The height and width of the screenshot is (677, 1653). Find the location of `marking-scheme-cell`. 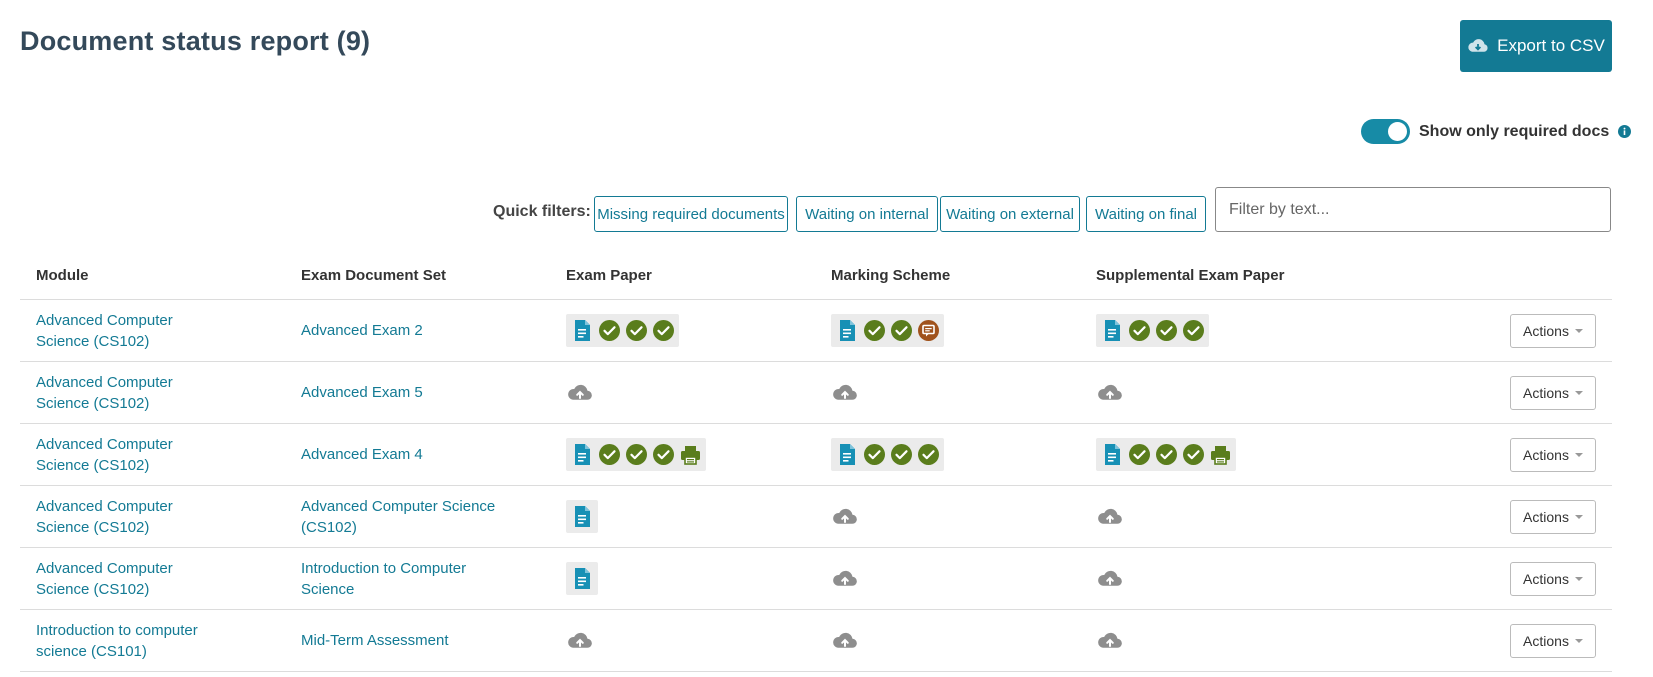

marking-scheme-cell is located at coordinates (947, 516).